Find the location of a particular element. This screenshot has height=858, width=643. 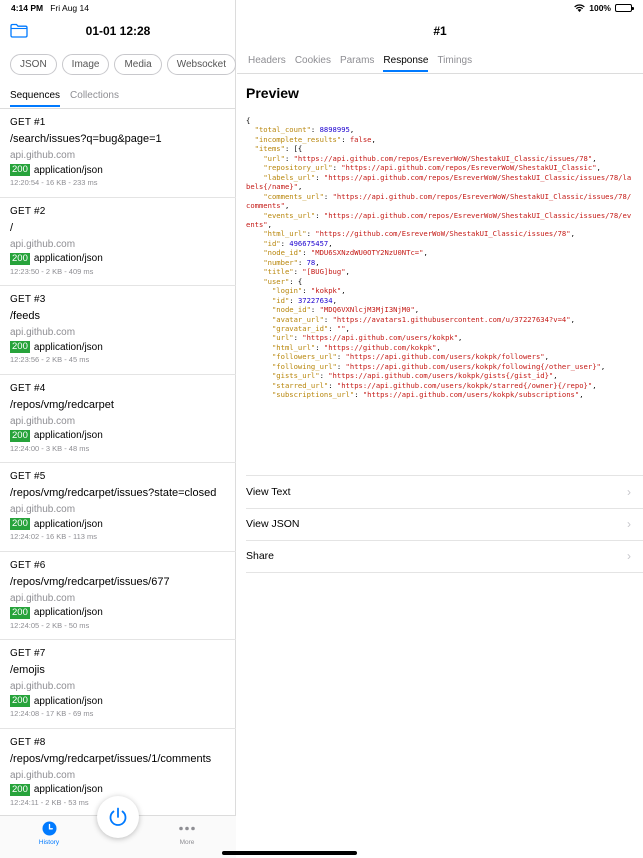

tab-history: History is located at coordinates (49, 833).